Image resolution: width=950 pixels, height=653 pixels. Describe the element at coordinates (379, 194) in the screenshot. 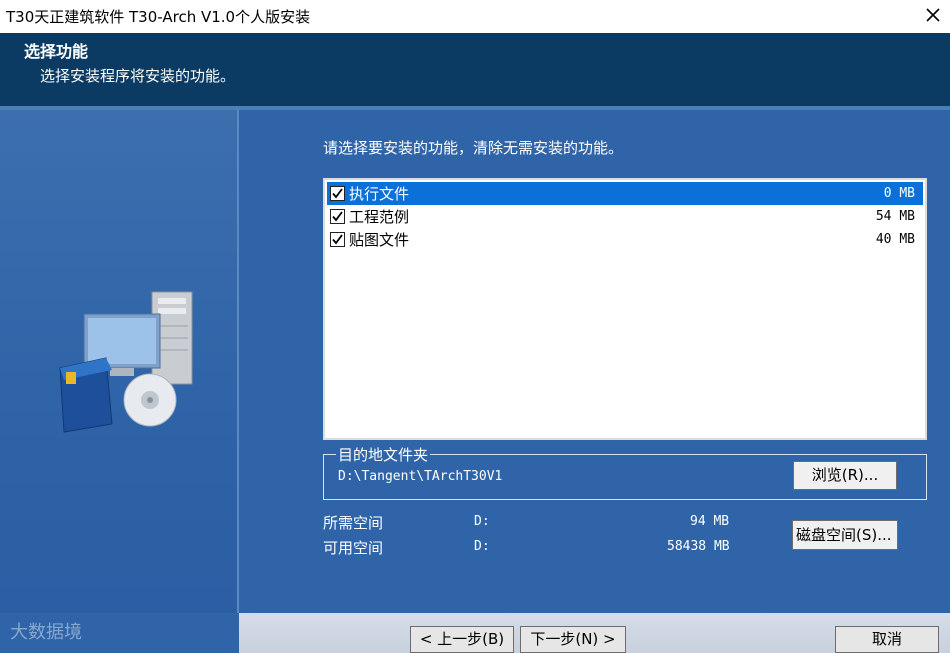

I see `feature-name: 执行文件` at that location.